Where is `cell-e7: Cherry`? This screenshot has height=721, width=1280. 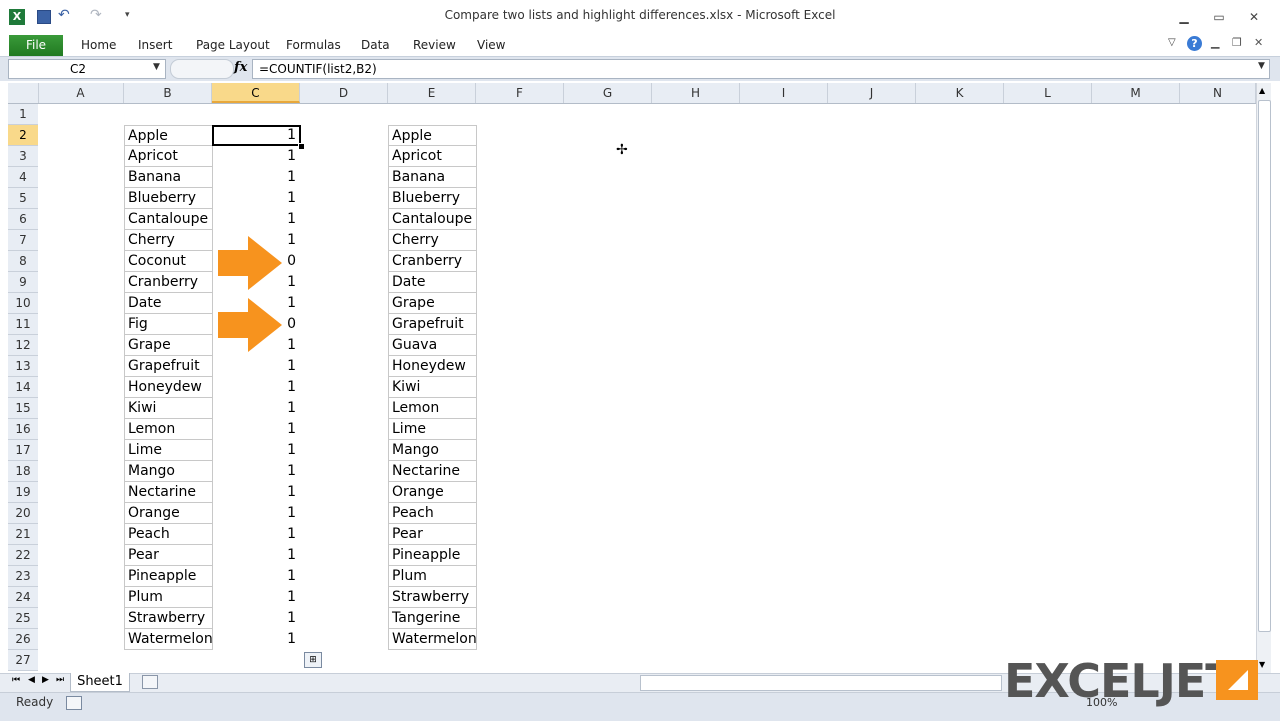
cell-e7: Cherry is located at coordinates (432, 240).